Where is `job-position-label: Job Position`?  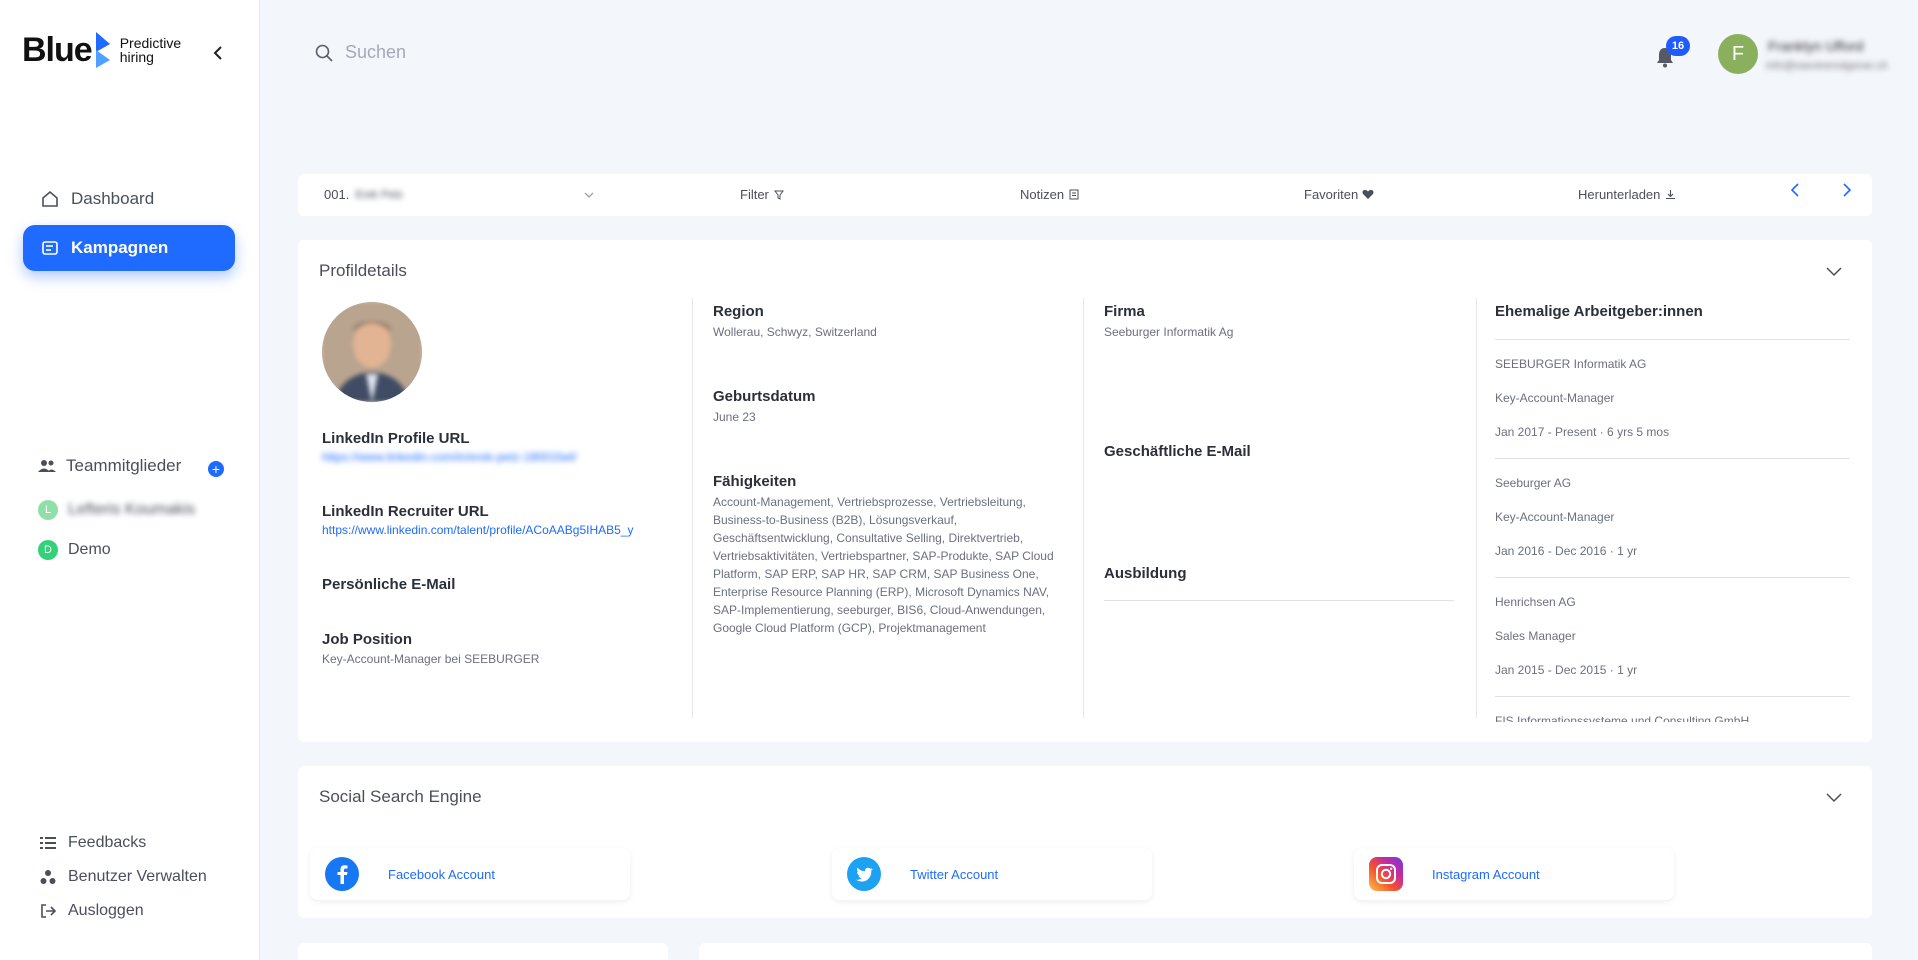 job-position-label: Job Position is located at coordinates (367, 639).